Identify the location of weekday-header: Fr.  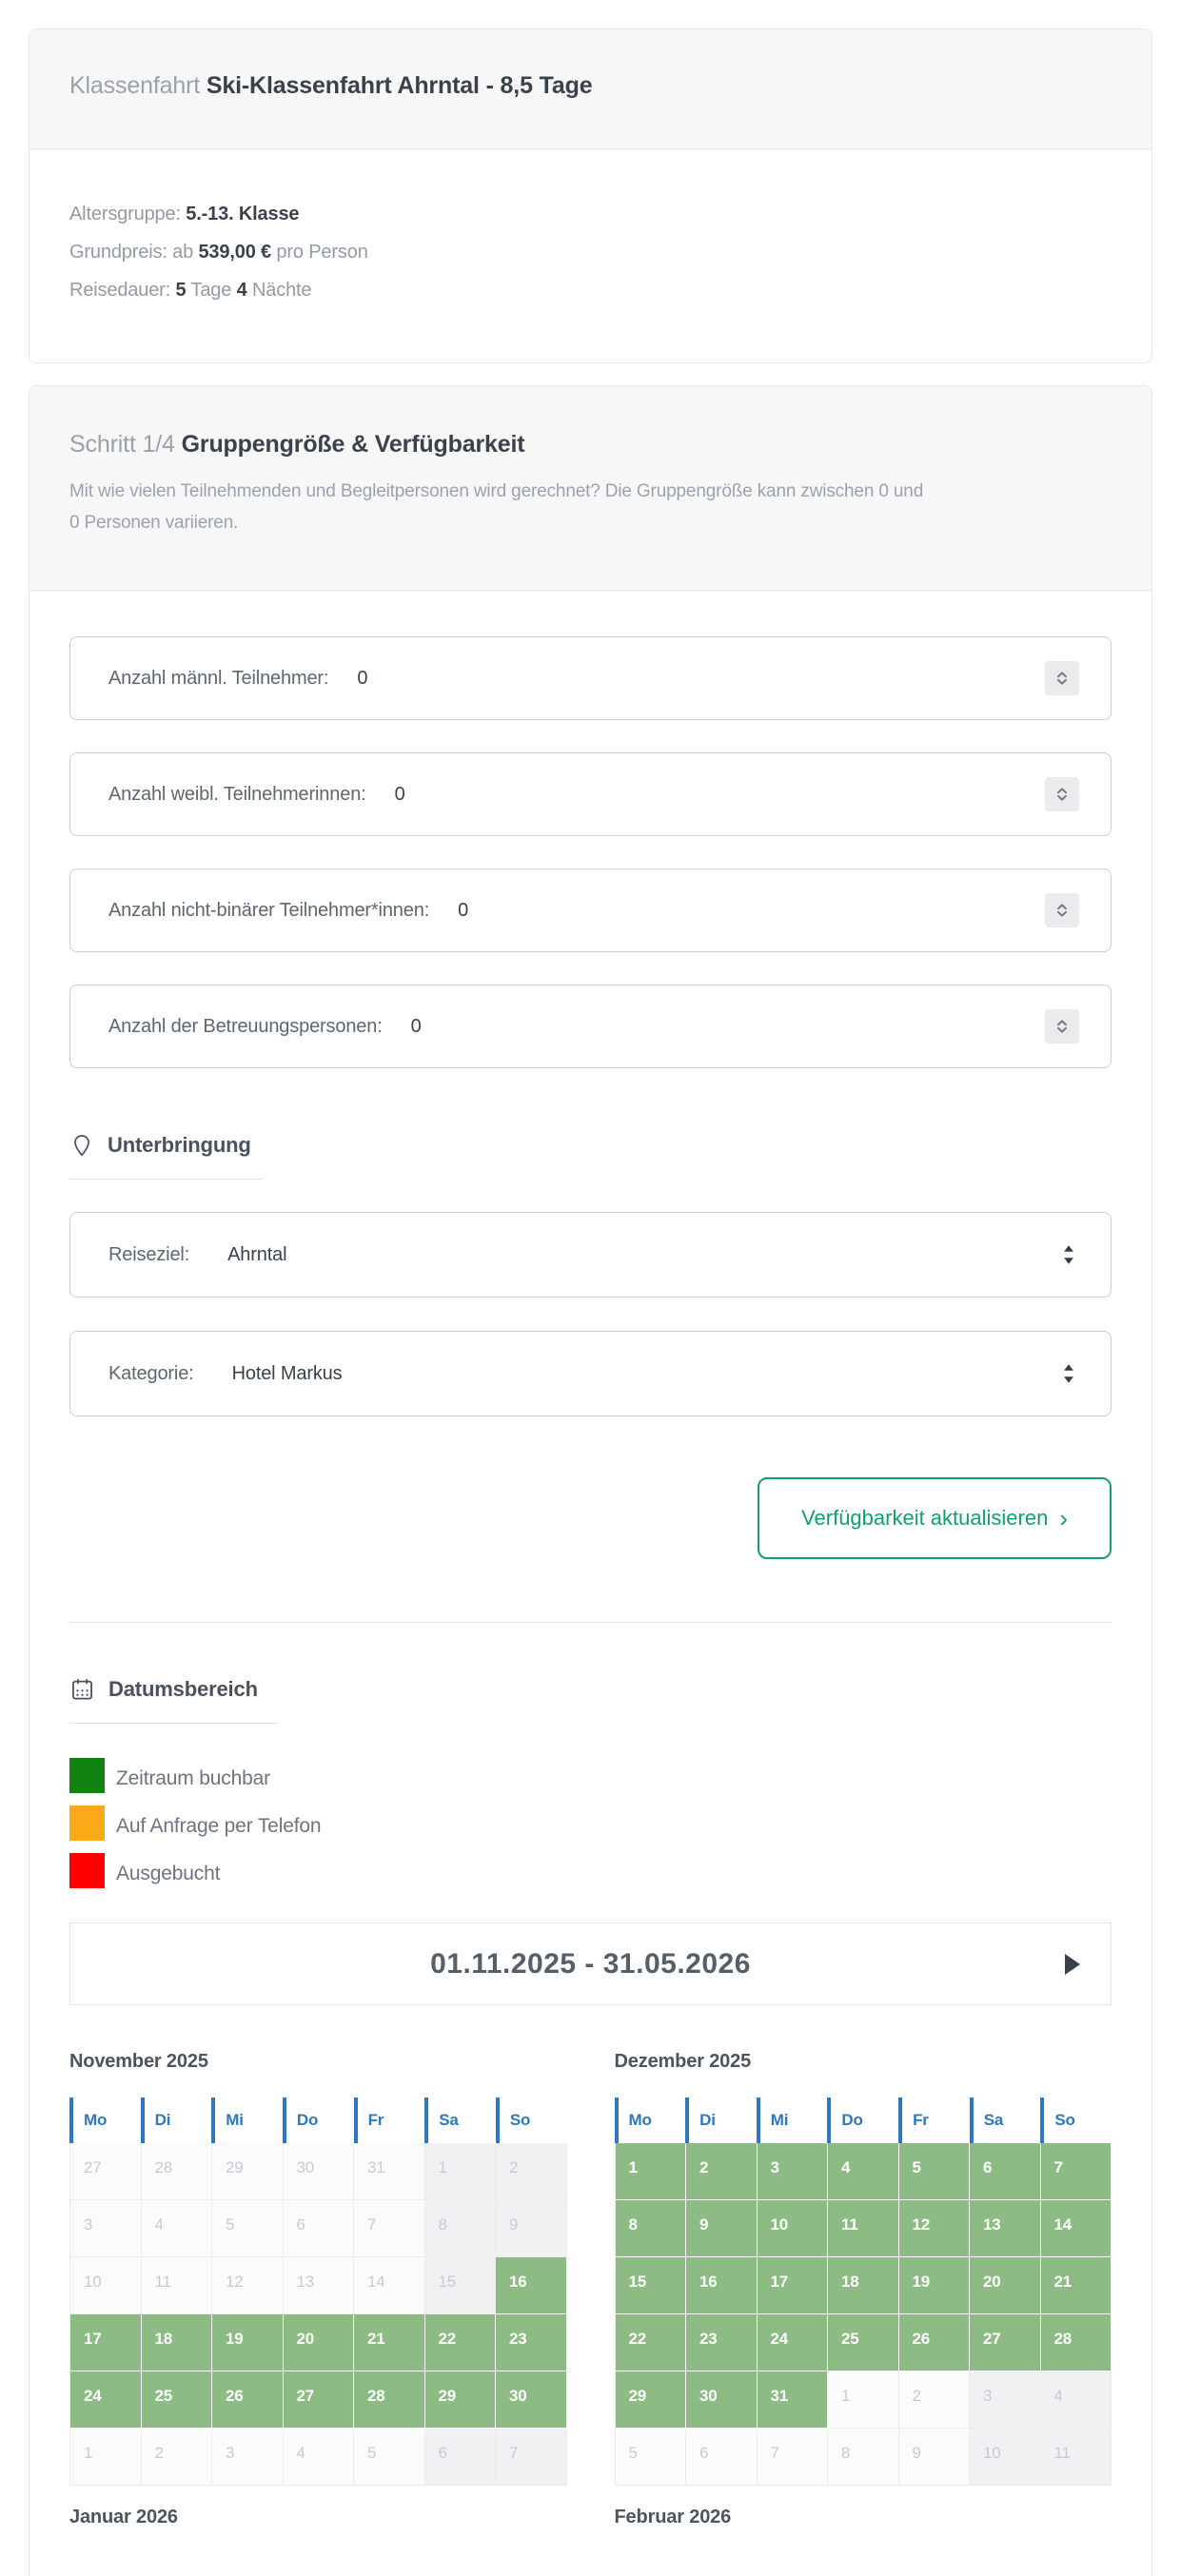
(934, 2120).